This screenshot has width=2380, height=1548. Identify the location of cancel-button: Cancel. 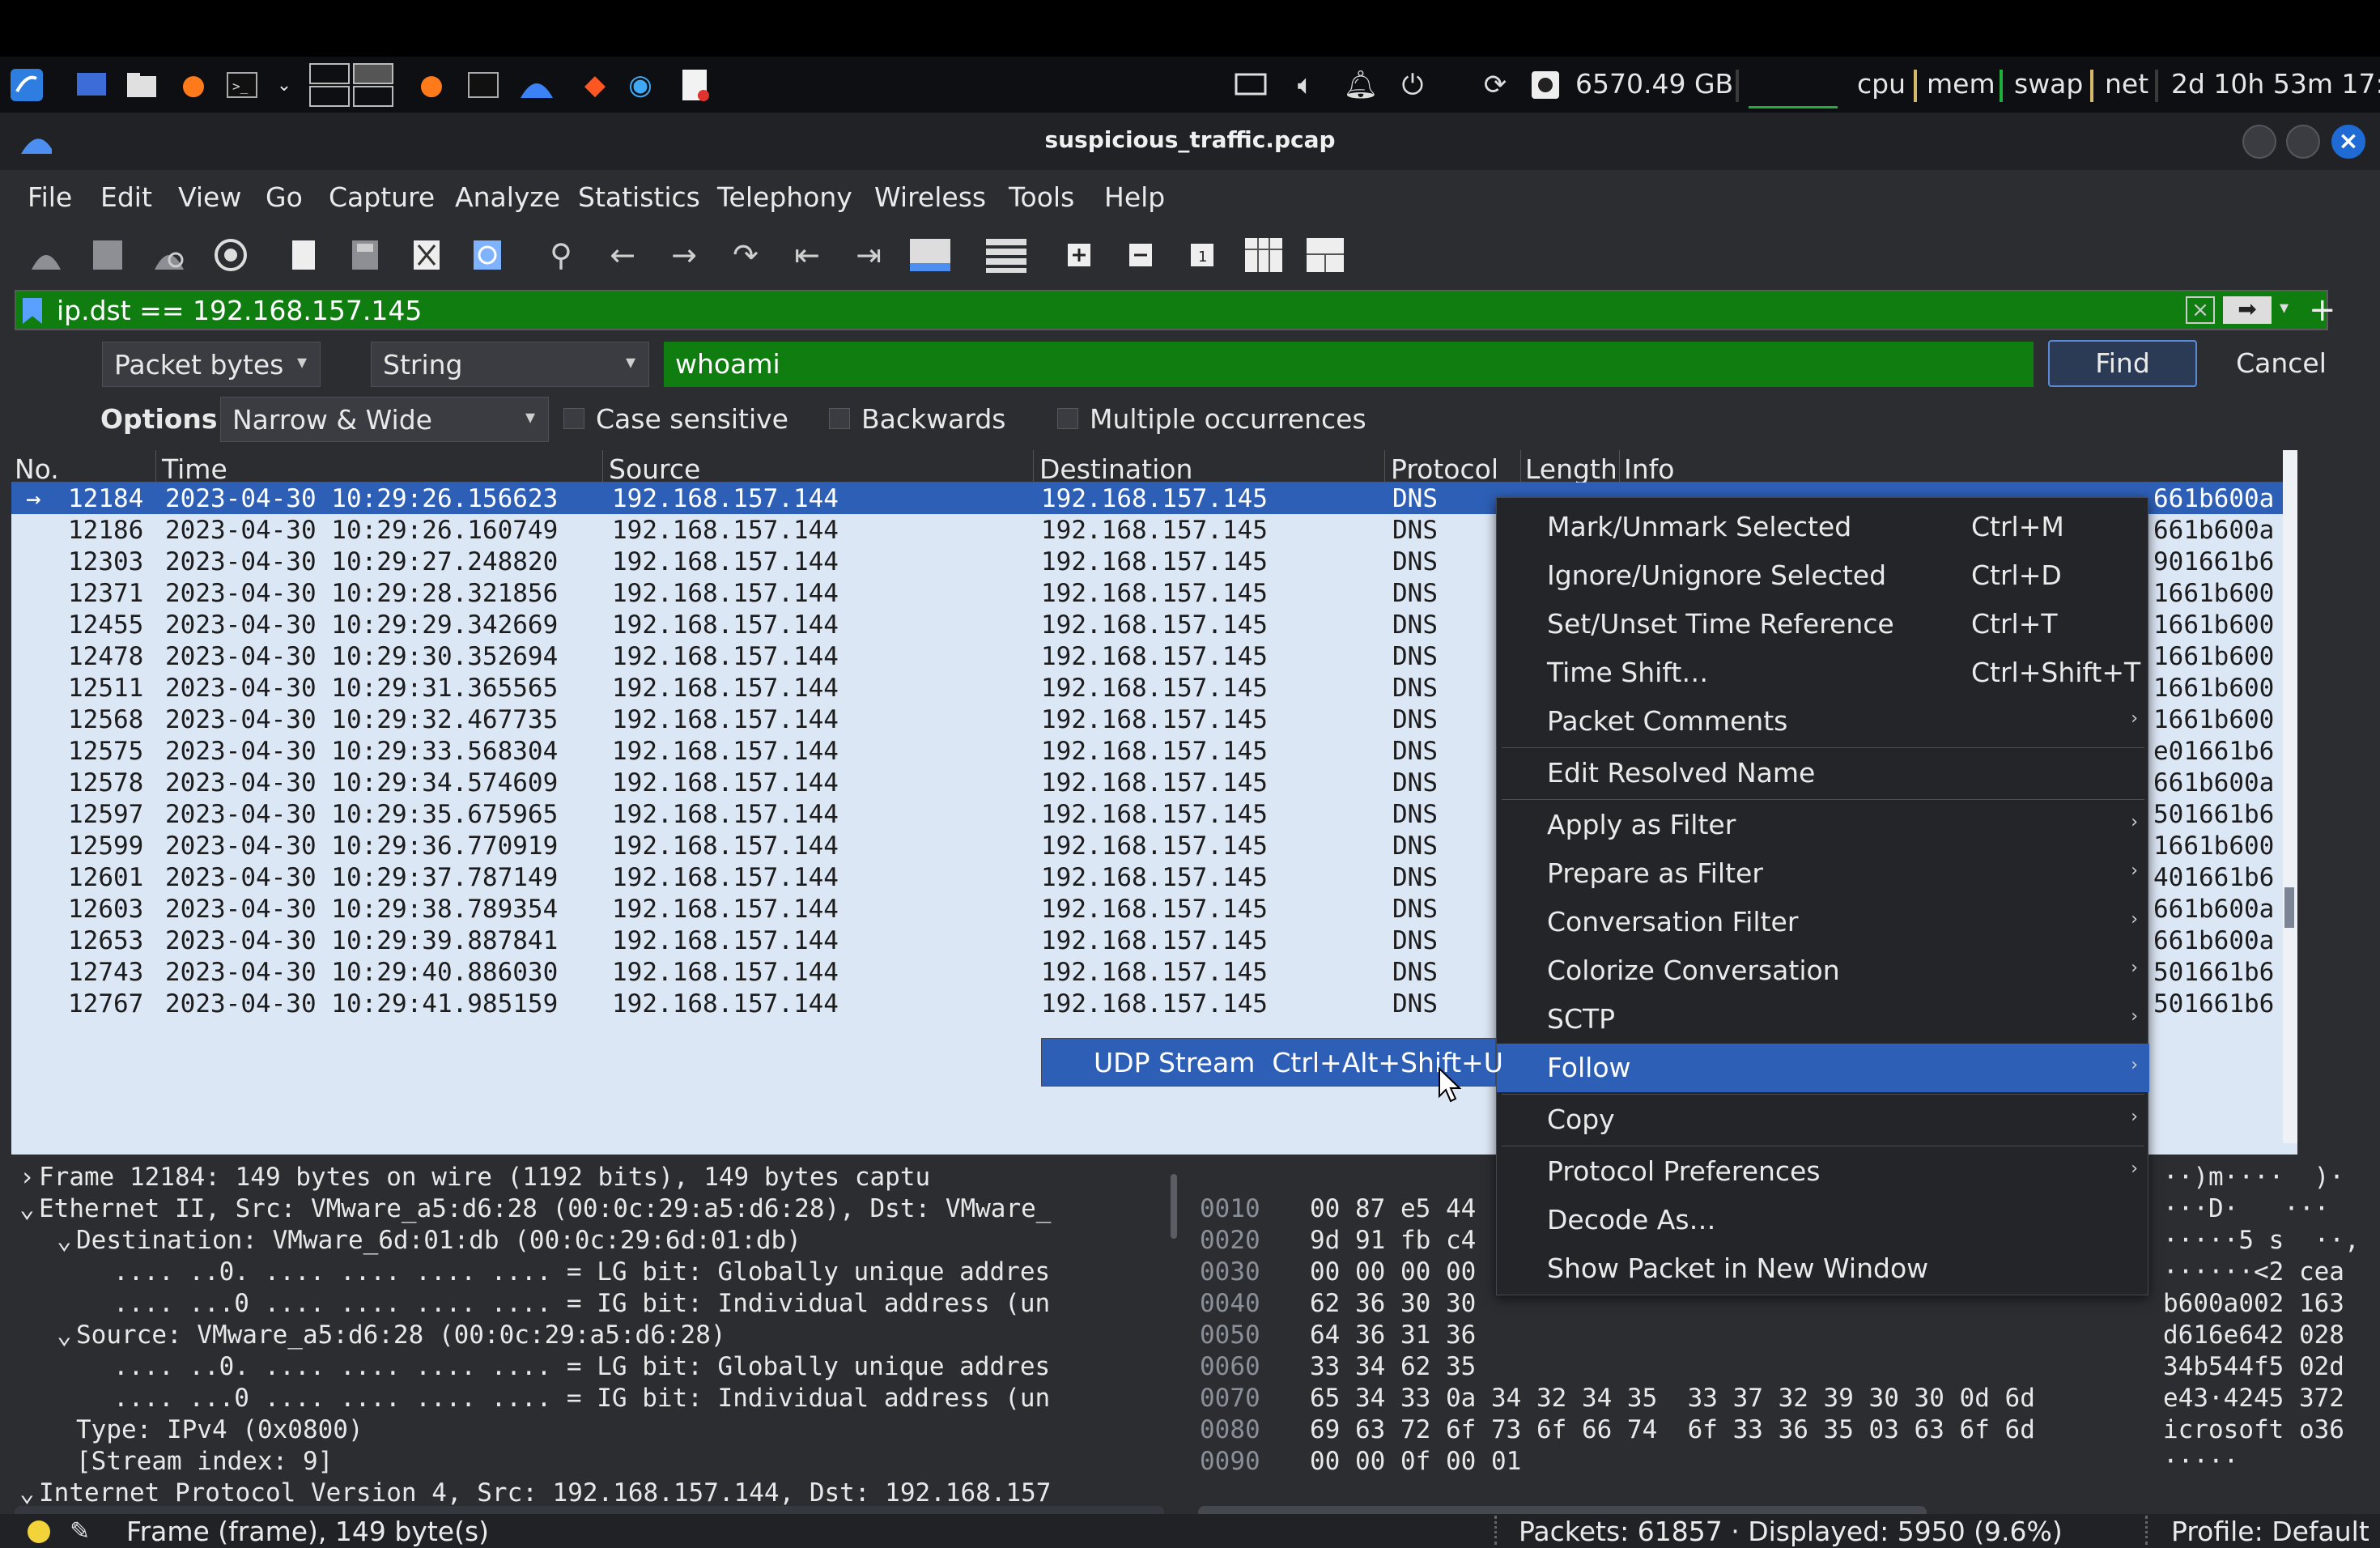
(2281, 363).